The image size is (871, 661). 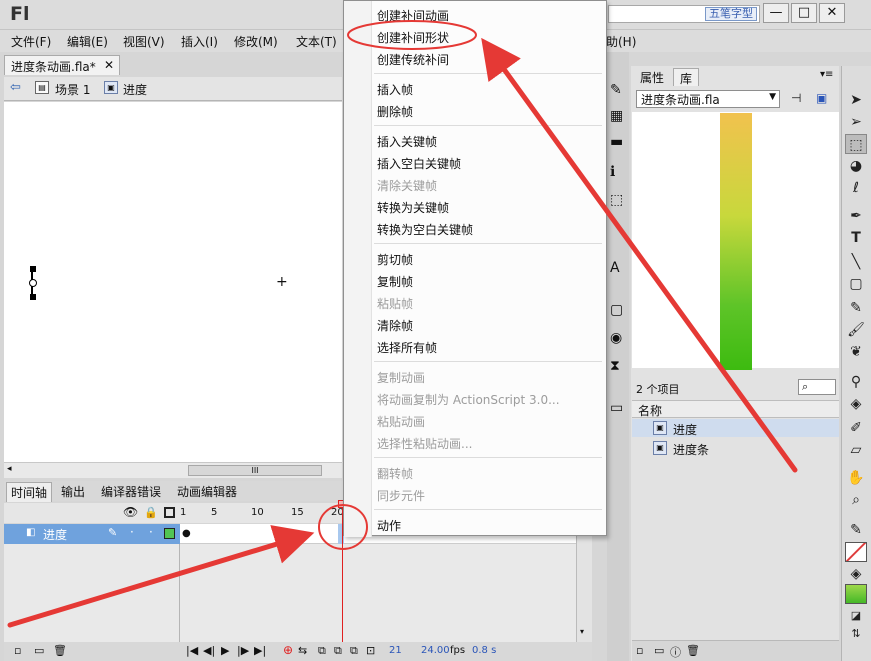 What do you see at coordinates (796, 98) in the screenshot?
I see `pin-icon: ⊣` at bounding box center [796, 98].